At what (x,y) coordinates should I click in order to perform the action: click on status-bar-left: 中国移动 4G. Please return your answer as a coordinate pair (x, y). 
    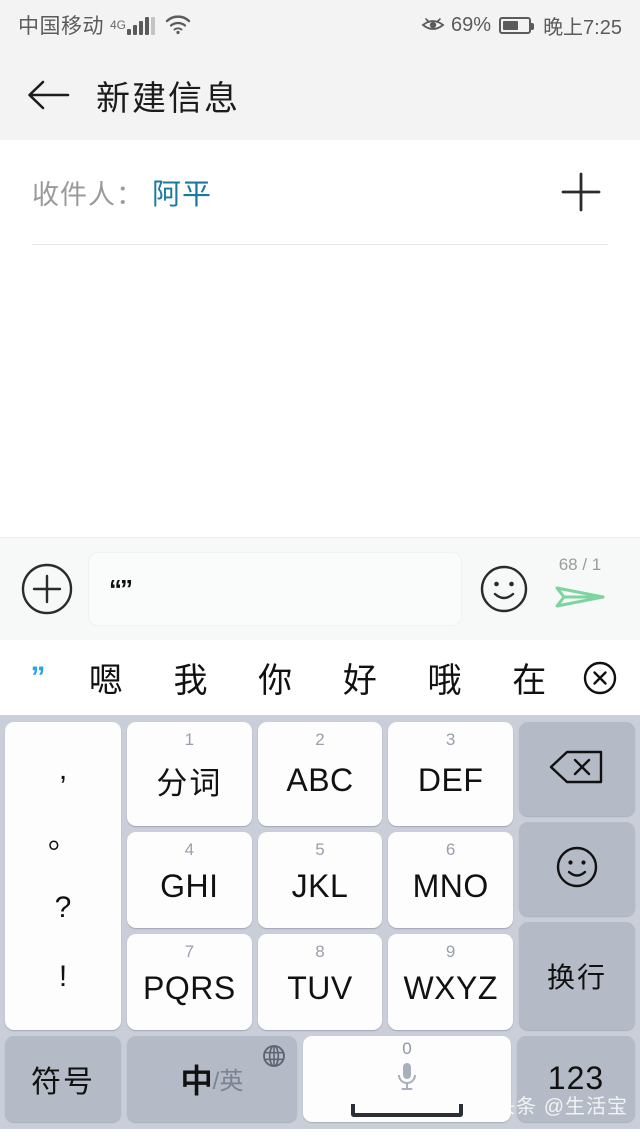
    Looking at the image, I should click on (104, 25).